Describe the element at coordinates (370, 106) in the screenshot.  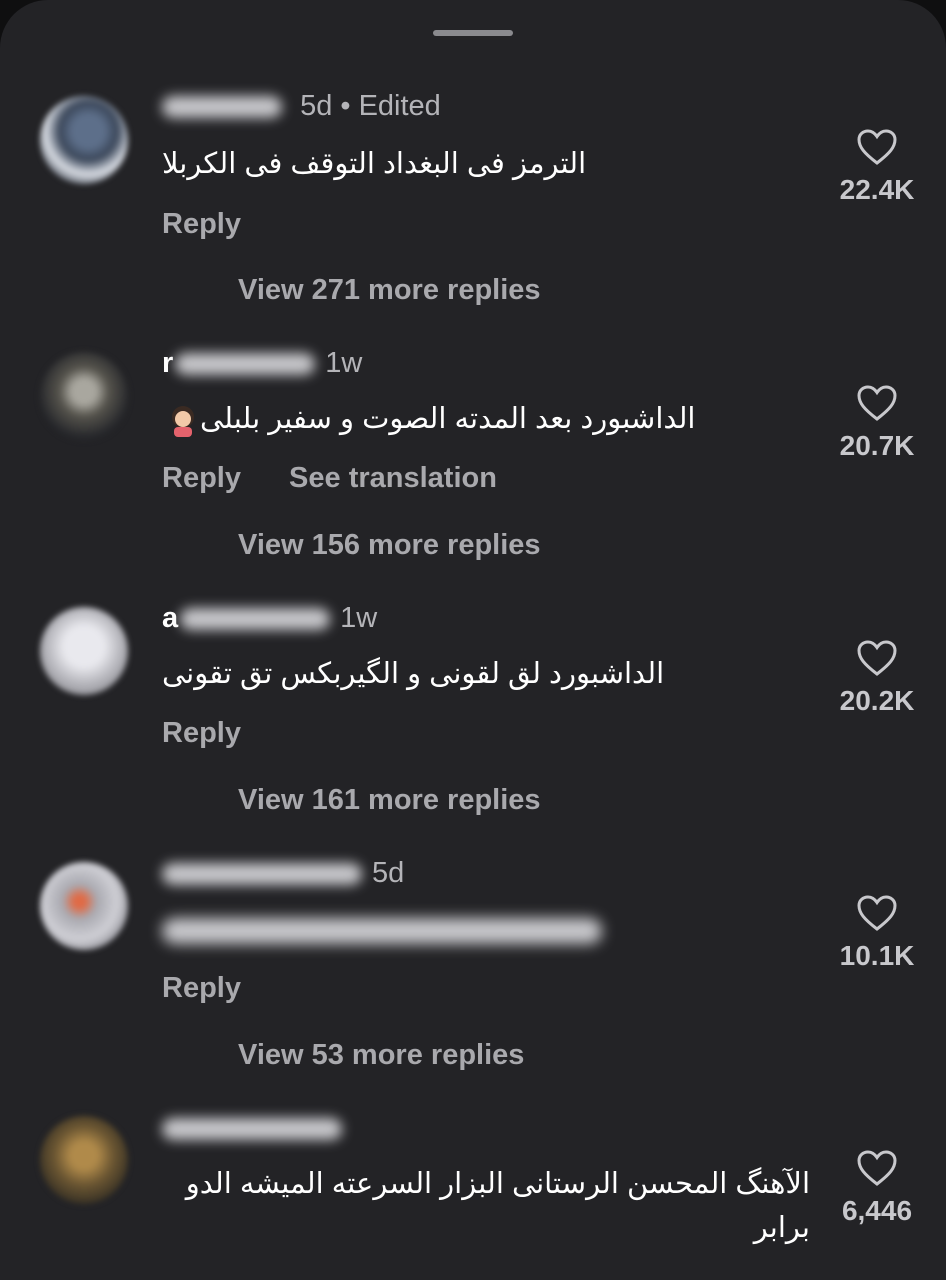
I see `comment-time: 5d • Edited` at that location.